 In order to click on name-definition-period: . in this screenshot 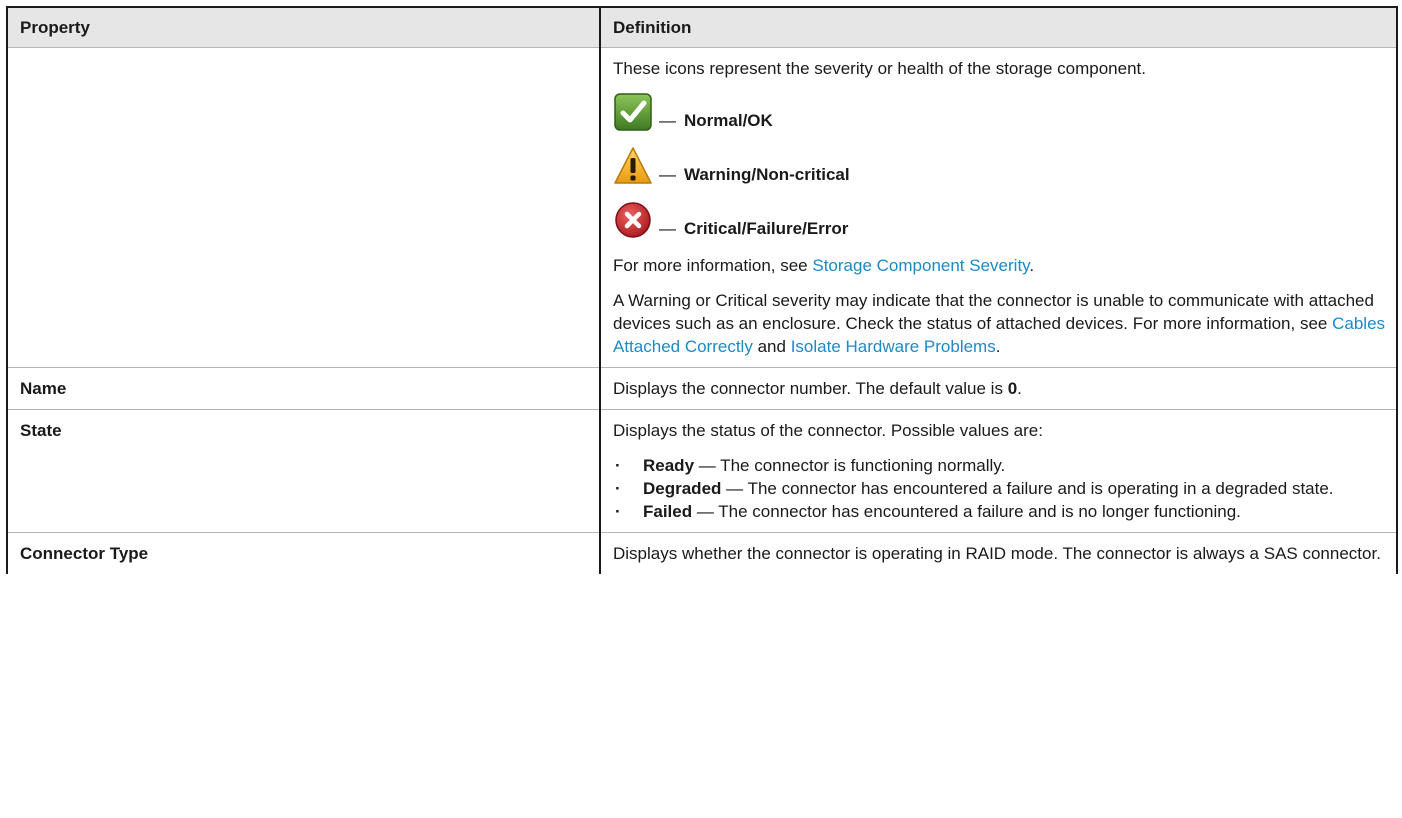, I will do `click(1019, 388)`.